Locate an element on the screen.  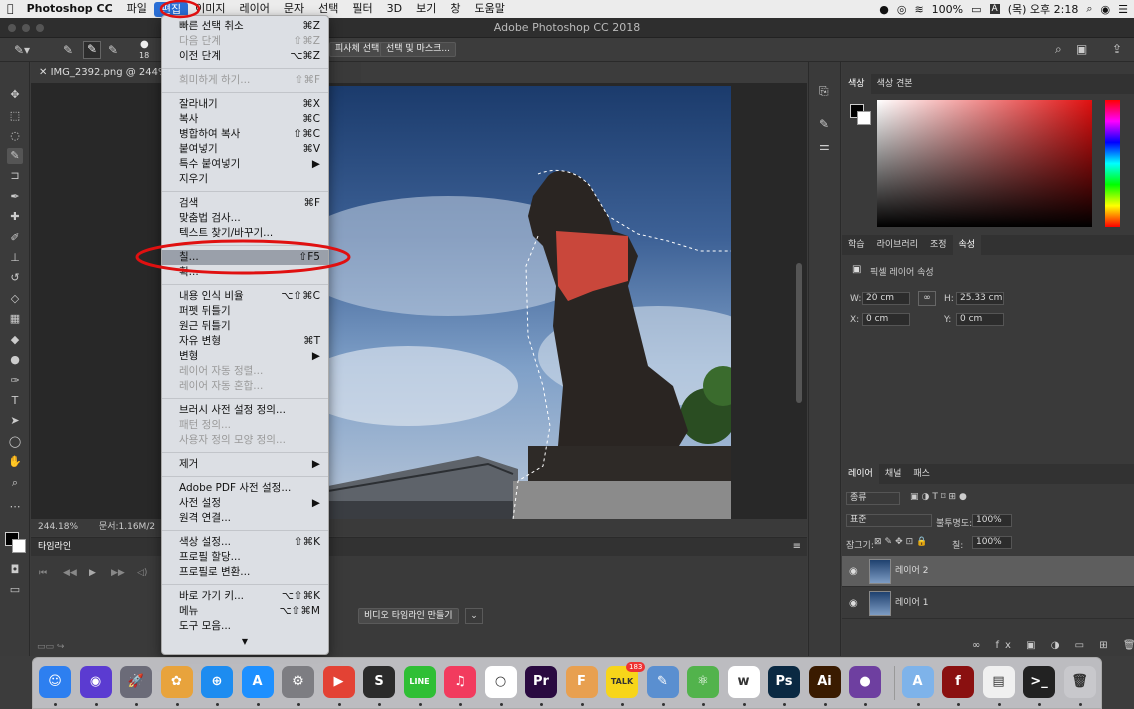
first-frame-icon: ⏮ is located at coordinates (43, 573).